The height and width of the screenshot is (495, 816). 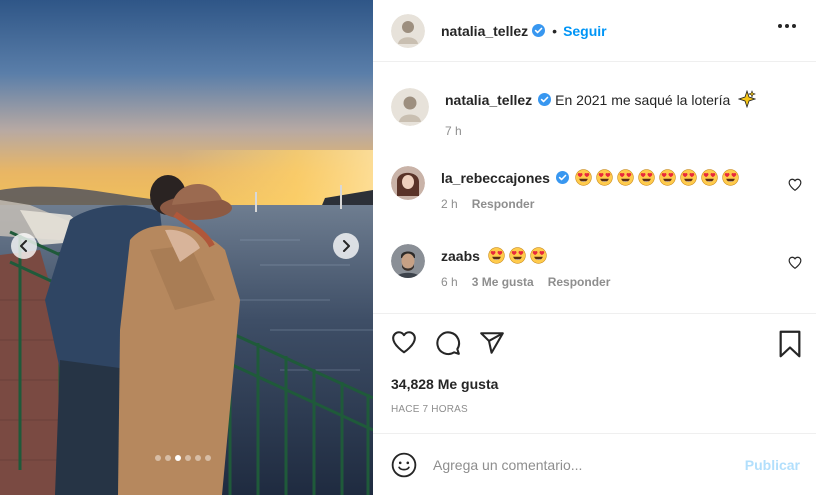 What do you see at coordinates (747, 99) in the screenshot?
I see `sparkles-icon` at bounding box center [747, 99].